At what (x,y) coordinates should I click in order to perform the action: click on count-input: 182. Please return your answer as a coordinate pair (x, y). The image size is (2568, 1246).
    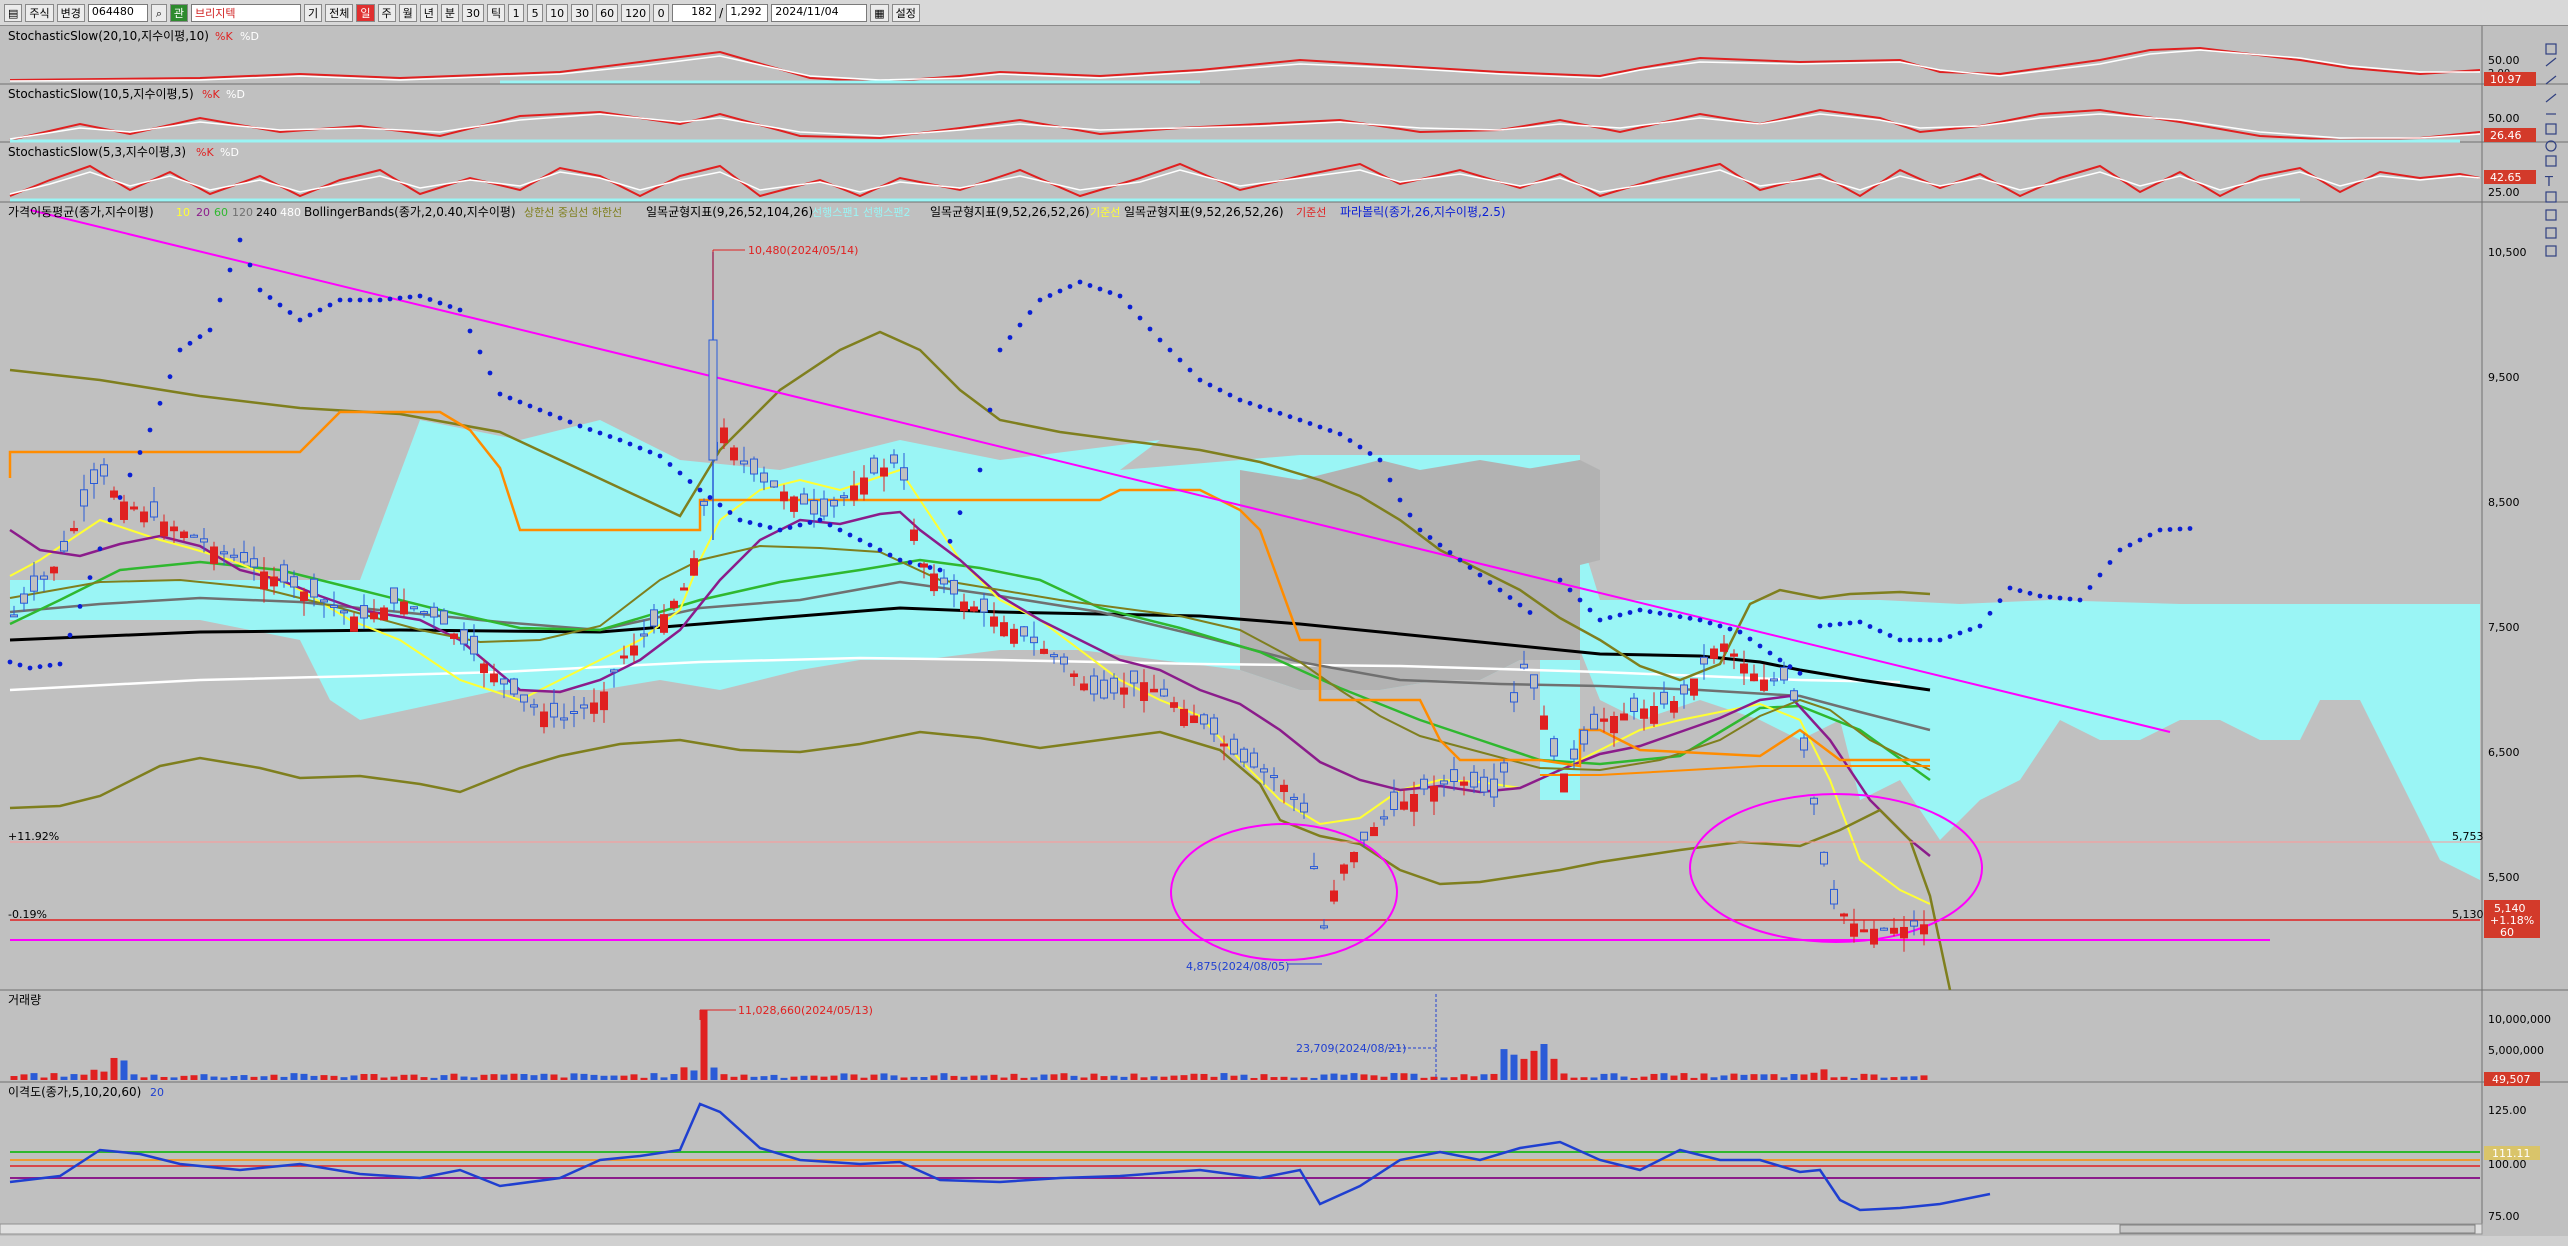
    Looking at the image, I should click on (694, 12).